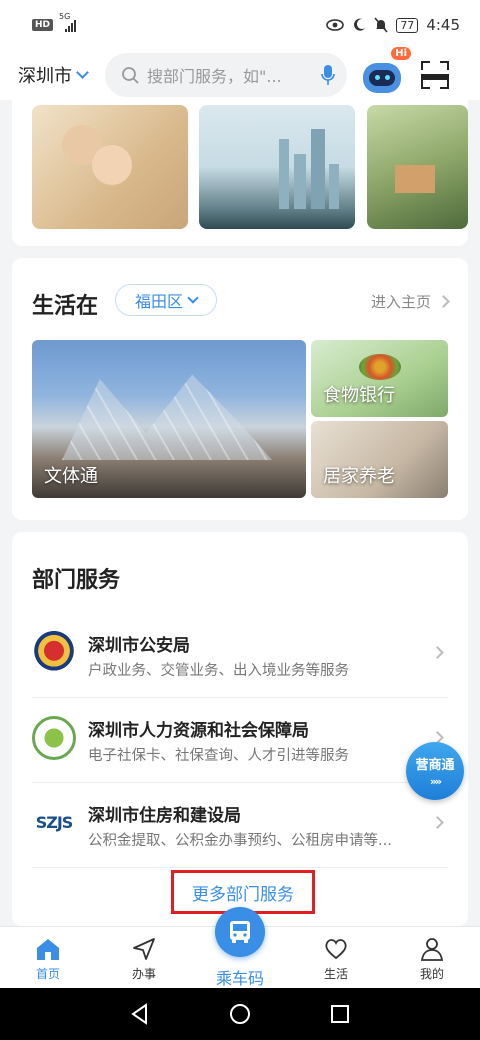 Image resolution: width=480 pixels, height=1040 pixels. What do you see at coordinates (198, 731) in the screenshot?
I see `dept-name: 深圳市人力资源和社会保障局` at bounding box center [198, 731].